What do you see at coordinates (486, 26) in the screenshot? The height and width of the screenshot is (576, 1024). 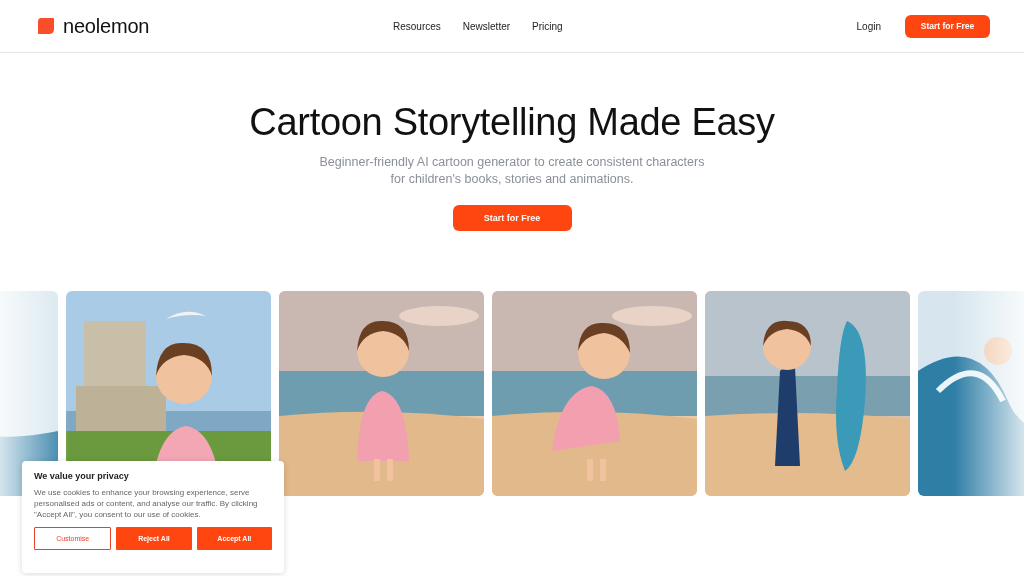 I see `nav-link: Newsletter` at bounding box center [486, 26].